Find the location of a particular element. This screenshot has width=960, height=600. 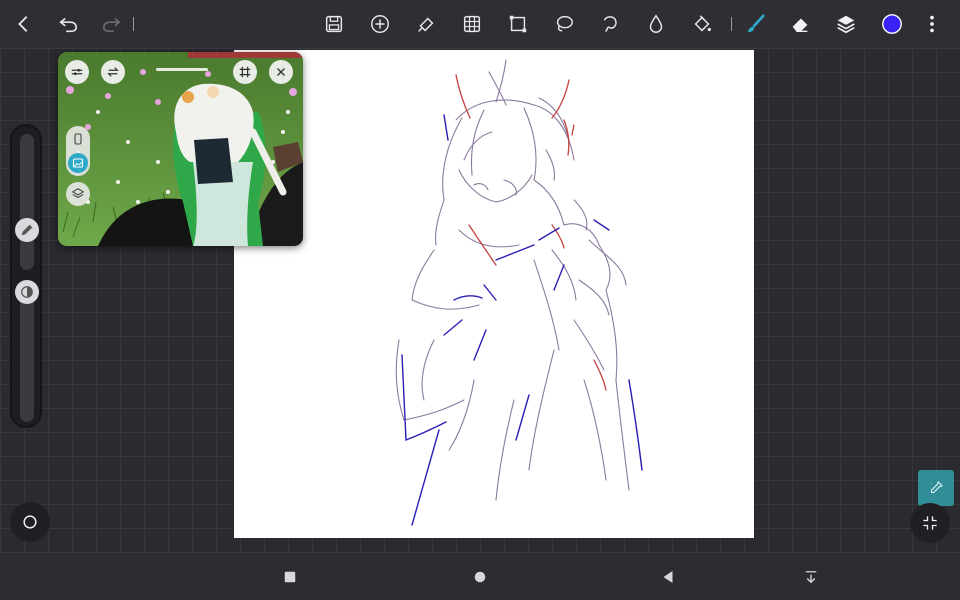

download-icon is located at coordinates (811, 577).